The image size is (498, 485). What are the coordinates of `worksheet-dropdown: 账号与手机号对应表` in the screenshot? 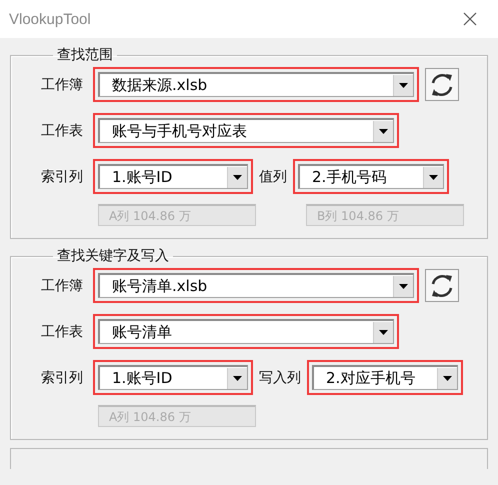 It's located at (246, 130).